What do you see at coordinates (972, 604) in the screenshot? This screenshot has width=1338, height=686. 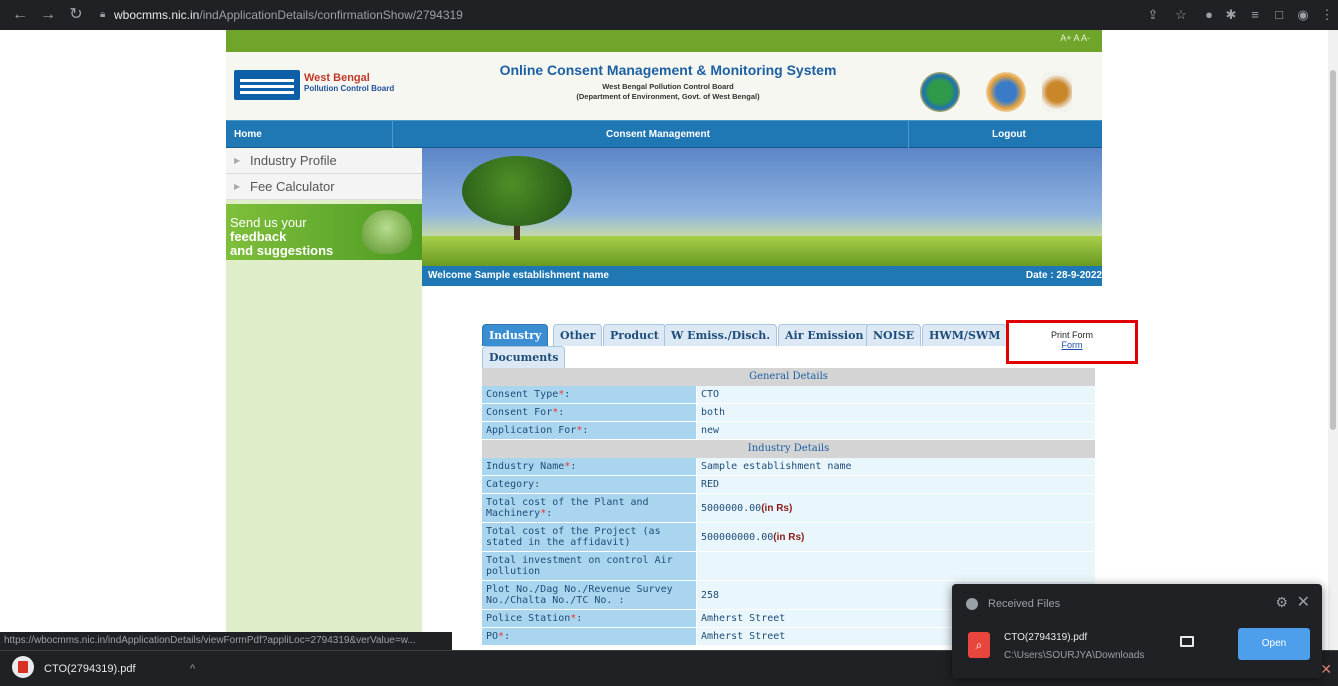 I see `app-logo-icon` at bounding box center [972, 604].